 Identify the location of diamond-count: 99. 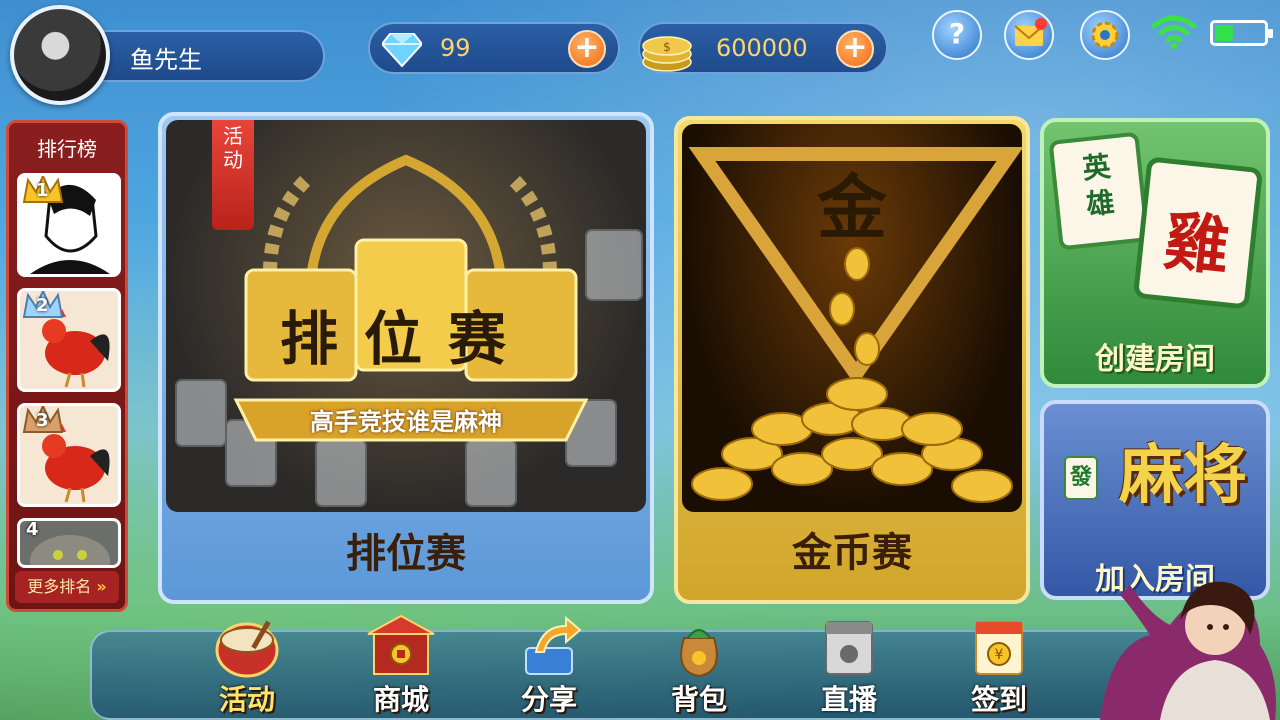
(455, 48).